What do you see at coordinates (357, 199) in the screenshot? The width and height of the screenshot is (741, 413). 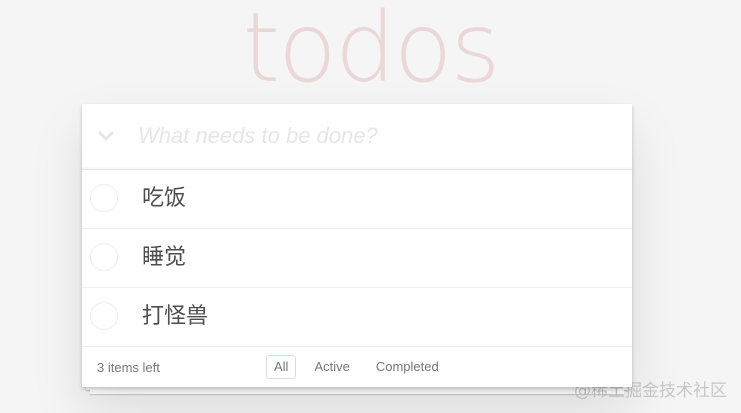 I see `todo-item: 吃饭` at bounding box center [357, 199].